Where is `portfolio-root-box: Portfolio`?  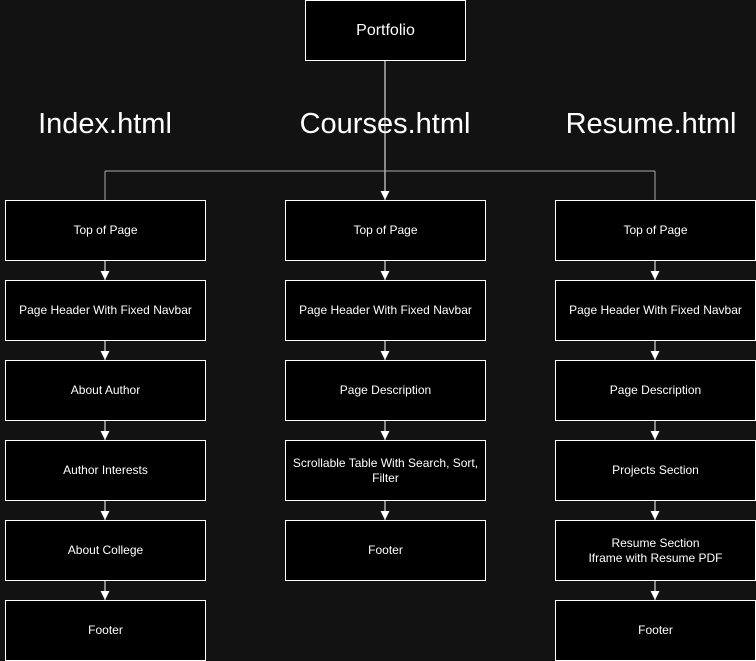
portfolio-root-box: Portfolio is located at coordinates (385, 30).